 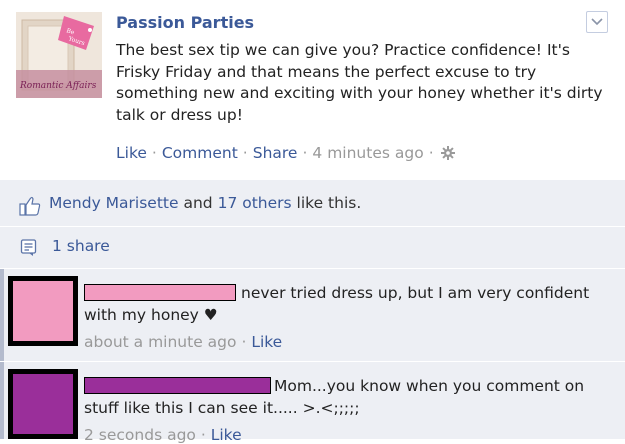 I want to click on page-thumbnail: Be Yours Romantic Affairs, so click(x=59, y=55).